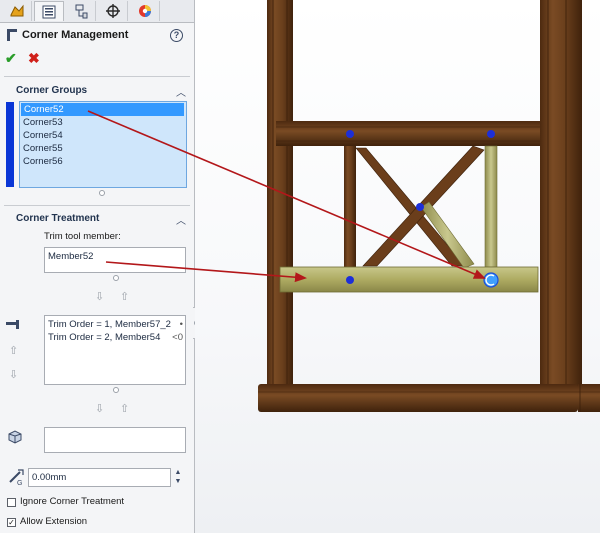 The height and width of the screenshot is (536, 600). Describe the element at coordinates (97, 11) in the screenshot. I see `manager-tabs` at that location.